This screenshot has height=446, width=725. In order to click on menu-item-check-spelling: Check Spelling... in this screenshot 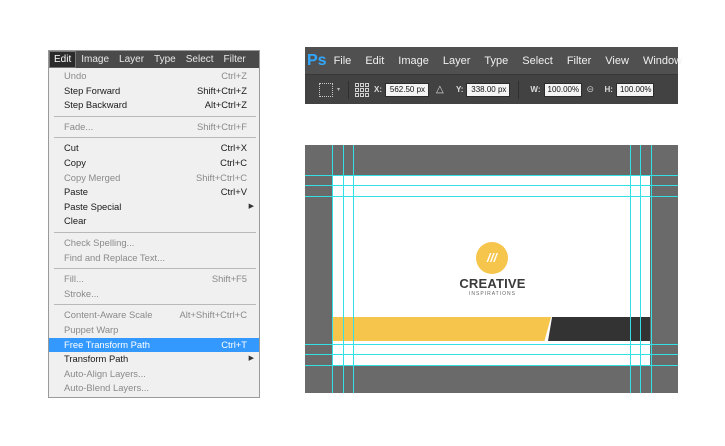, I will do `click(154, 243)`.